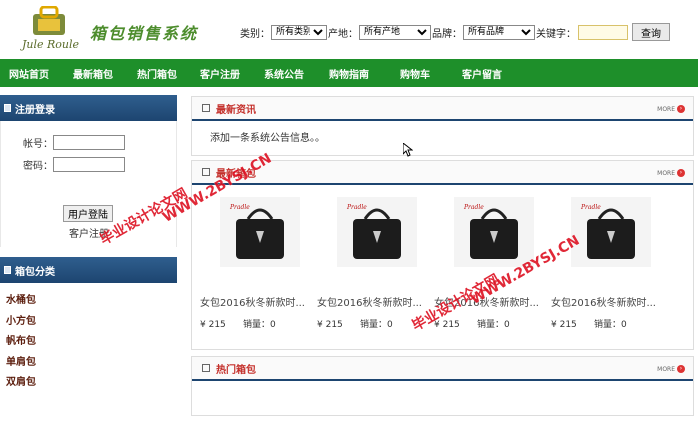 The width and height of the screenshot is (698, 421). I want to click on category-box-title: 箱包分类, so click(35, 272).